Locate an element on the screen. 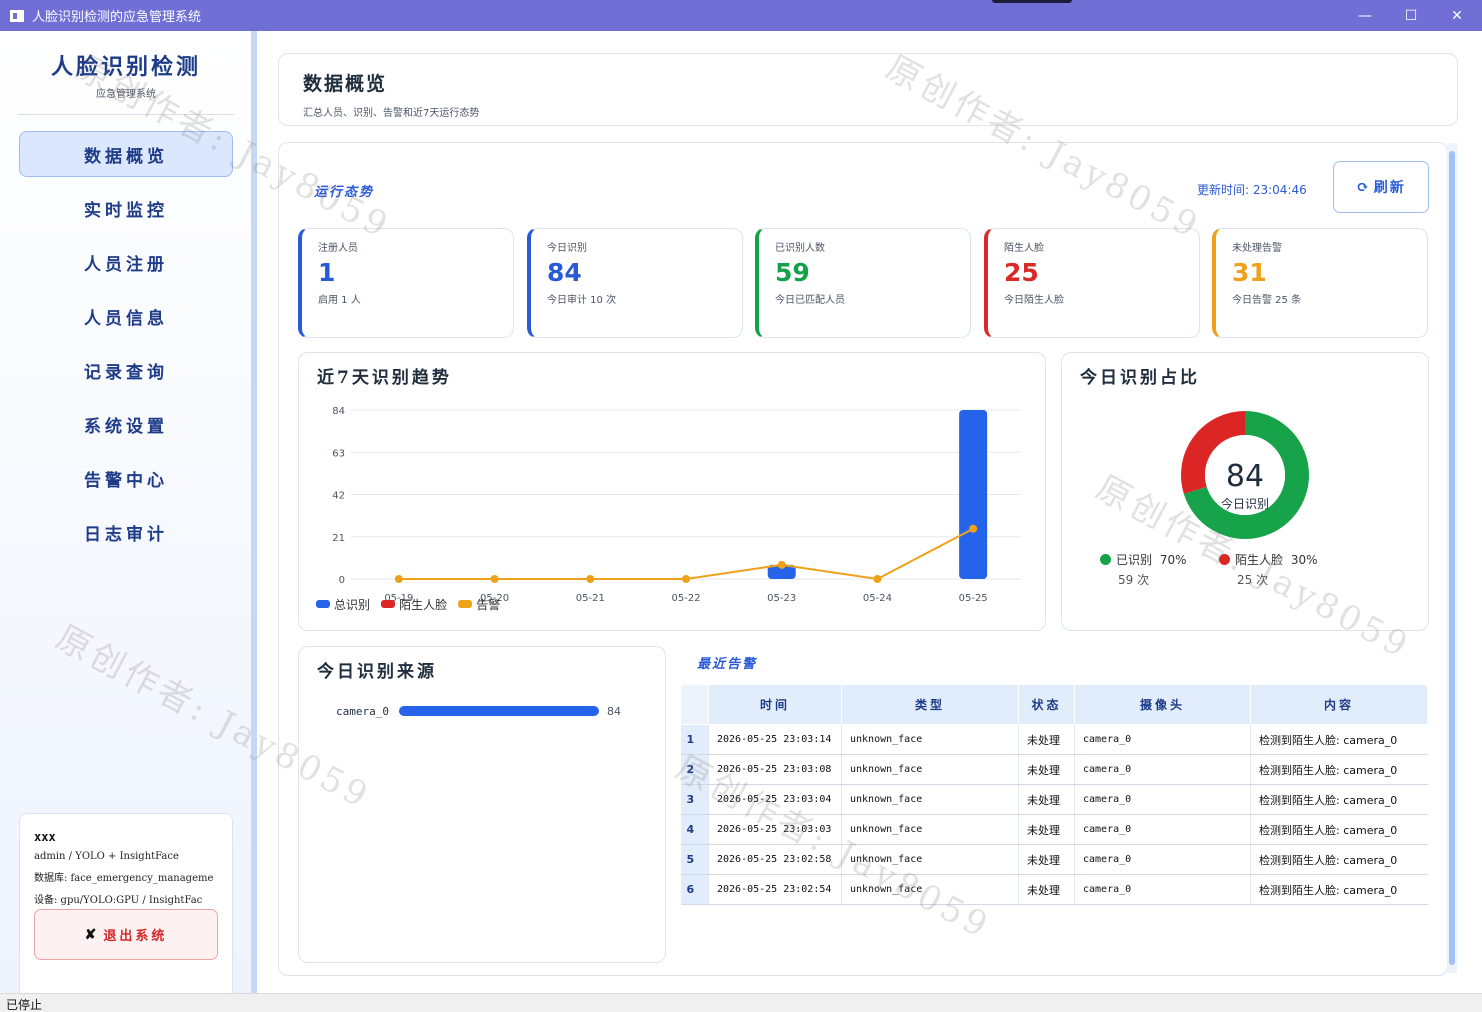 This screenshot has height=1012, width=1482. table-header-index is located at coordinates (694, 704).